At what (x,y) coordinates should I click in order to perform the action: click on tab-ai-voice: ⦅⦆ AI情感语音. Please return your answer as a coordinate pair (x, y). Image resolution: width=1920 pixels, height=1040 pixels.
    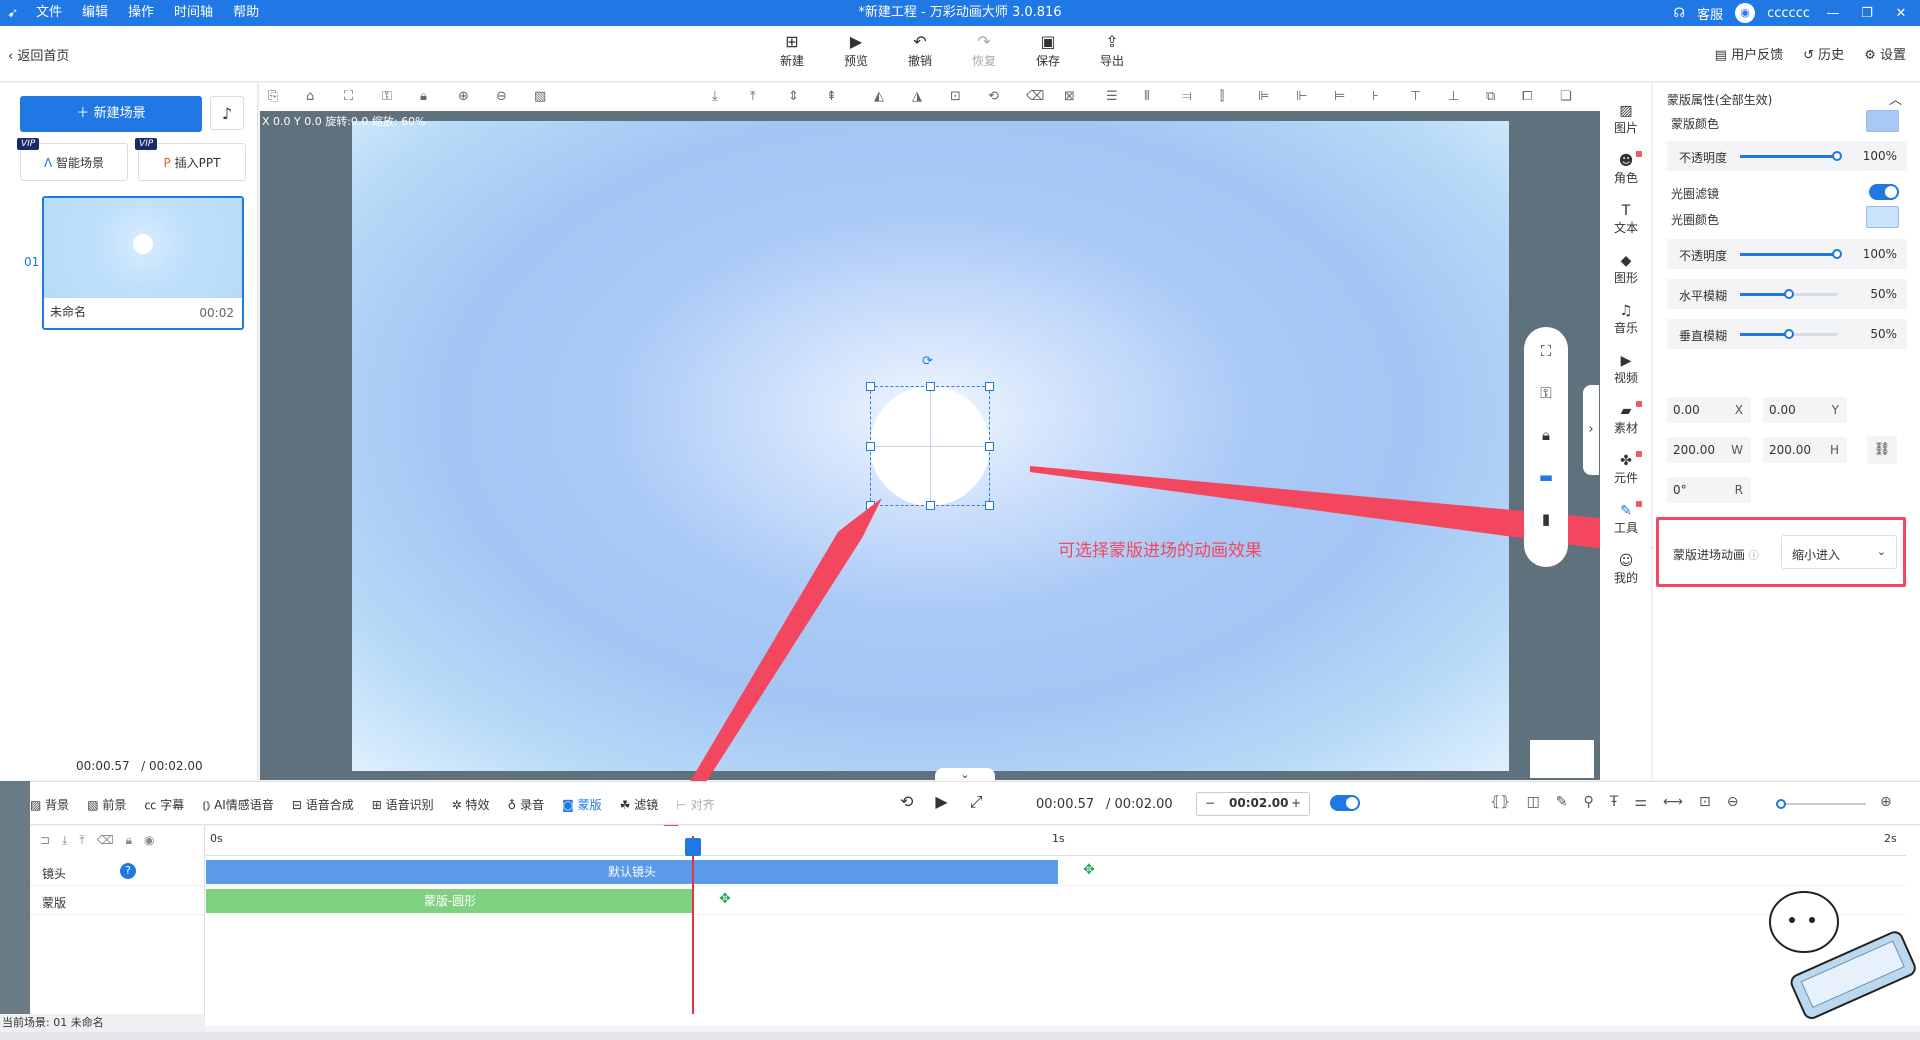
    Looking at the image, I should click on (238, 804).